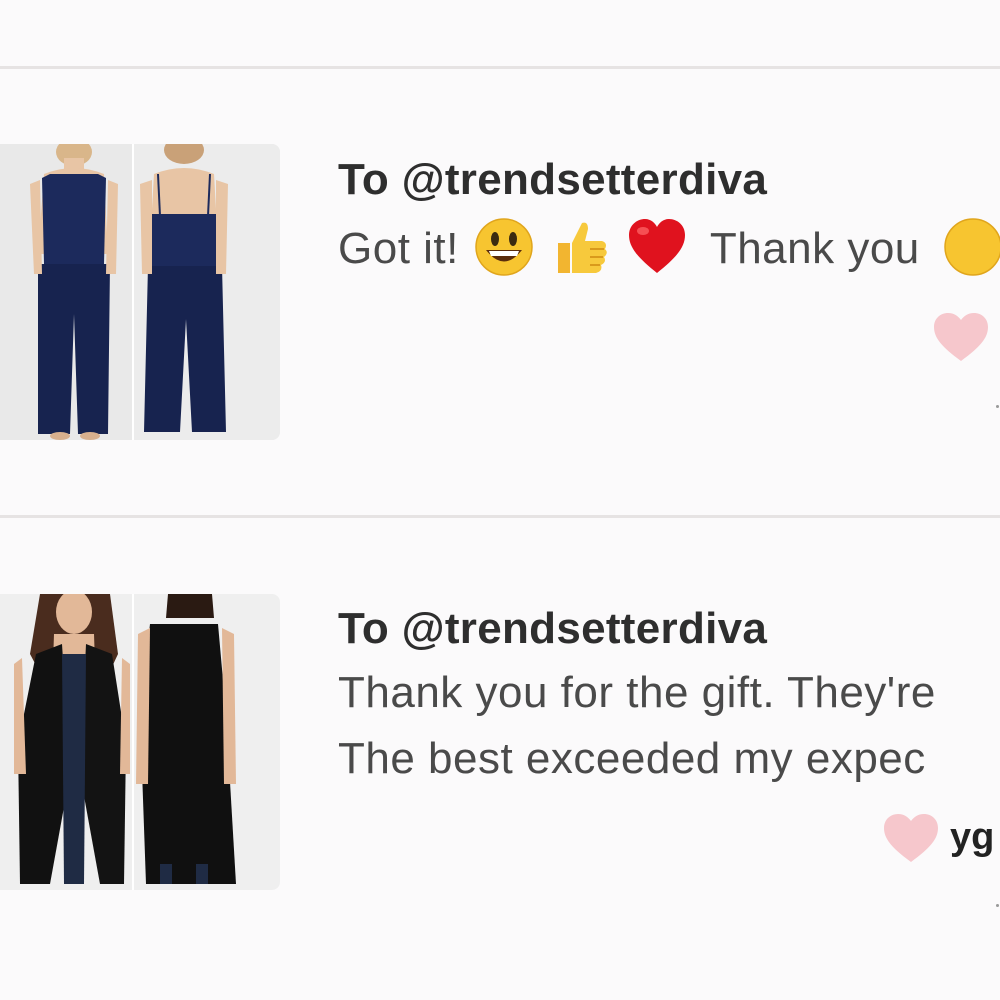  Describe the element at coordinates (398, 248) in the screenshot. I see `review-message-text: Got it!` at that location.